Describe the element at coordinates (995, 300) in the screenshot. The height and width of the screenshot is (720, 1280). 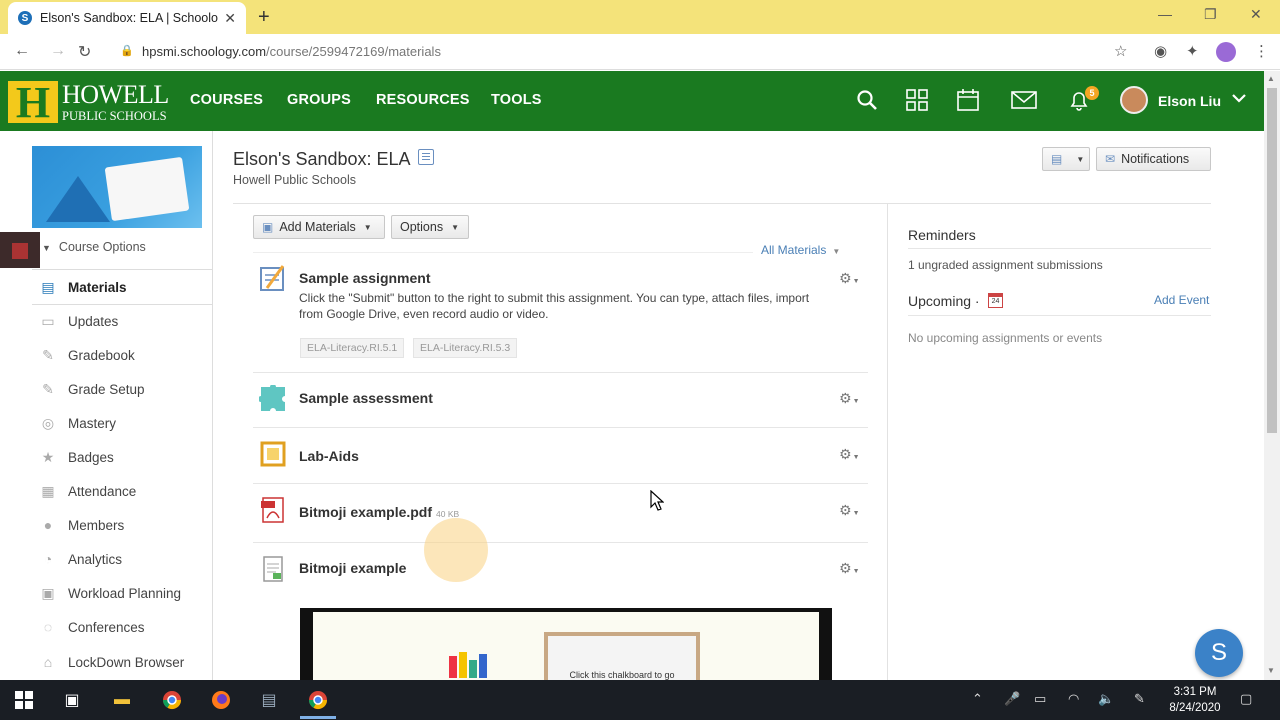
I see `calendar-icon: 24` at that location.